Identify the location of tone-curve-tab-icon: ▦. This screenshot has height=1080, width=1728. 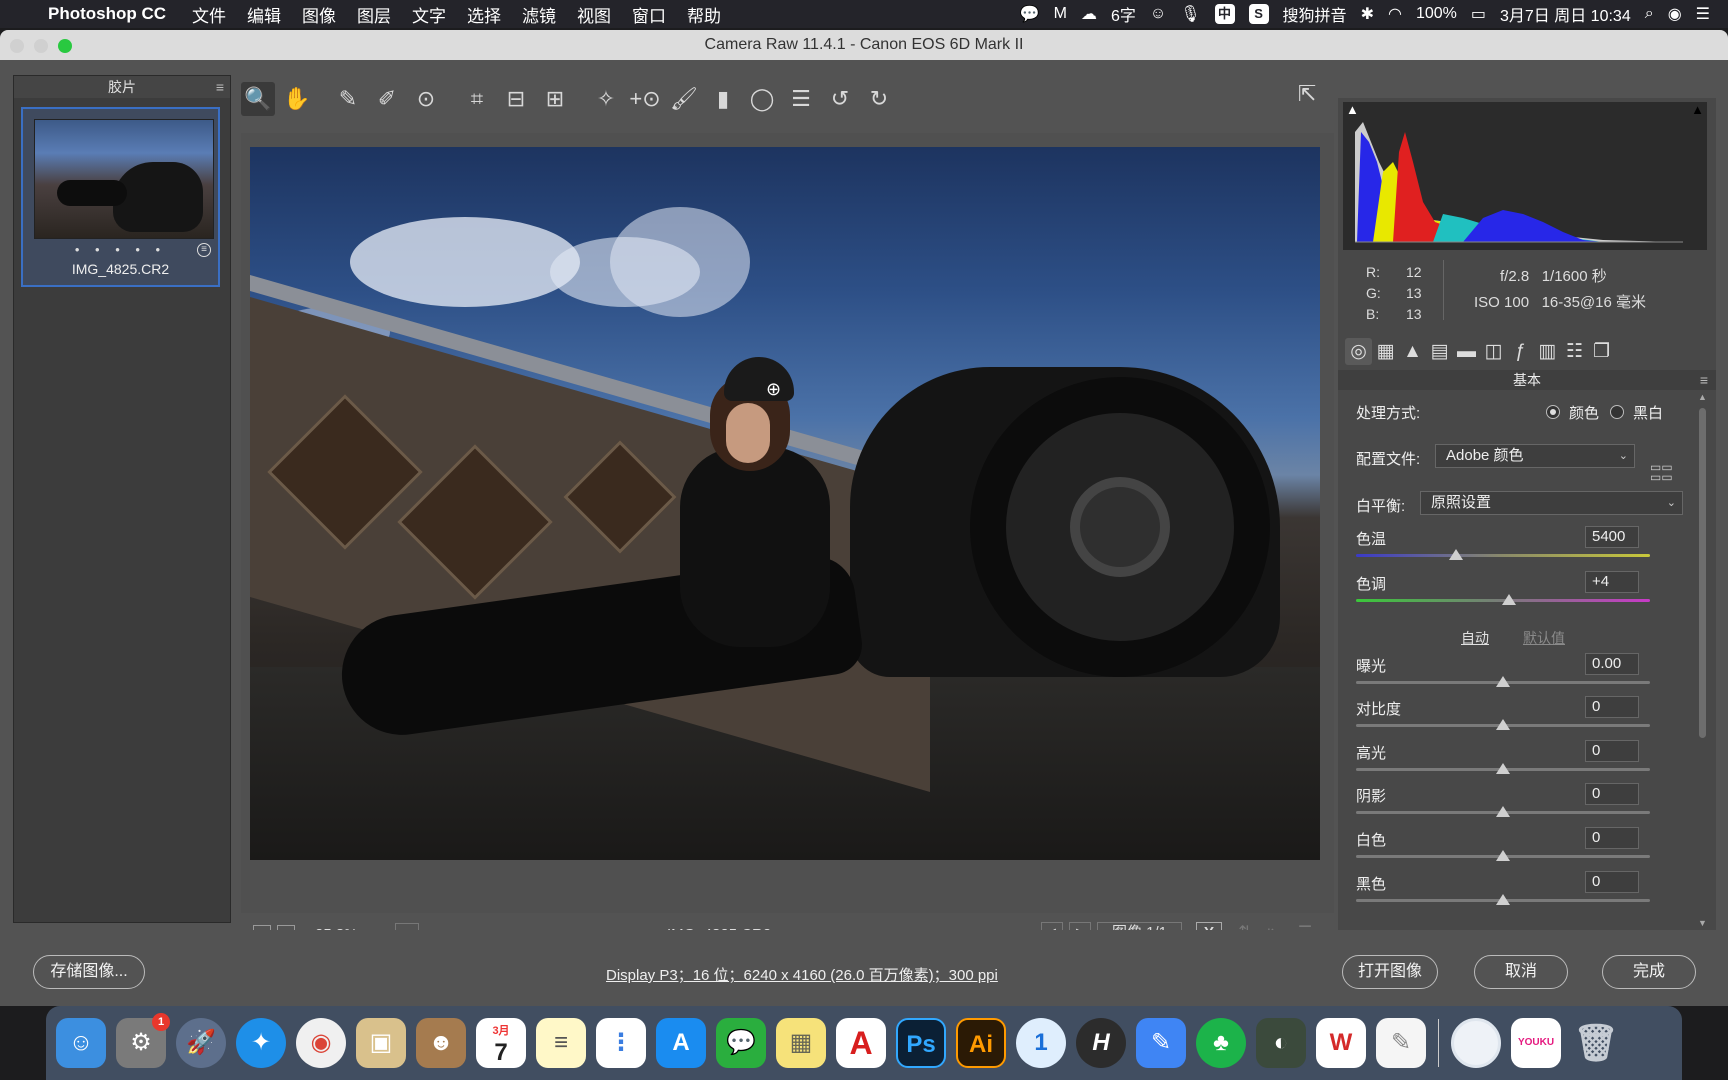
(1385, 351).